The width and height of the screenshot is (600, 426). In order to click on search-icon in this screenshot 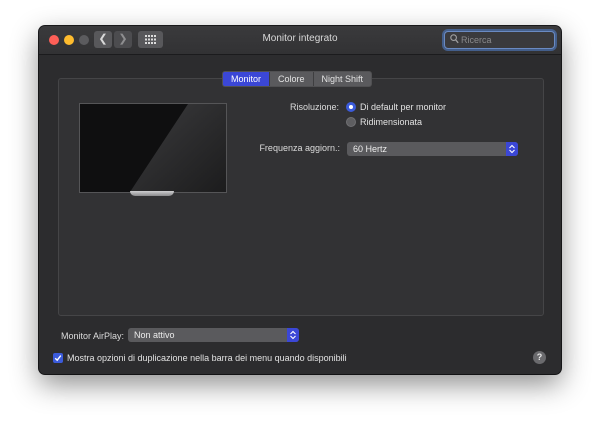, I will do `click(454, 39)`.